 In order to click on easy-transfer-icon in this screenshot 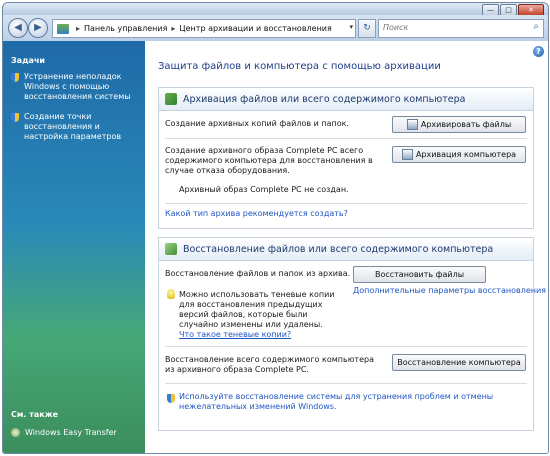, I will do `click(15, 432)`.